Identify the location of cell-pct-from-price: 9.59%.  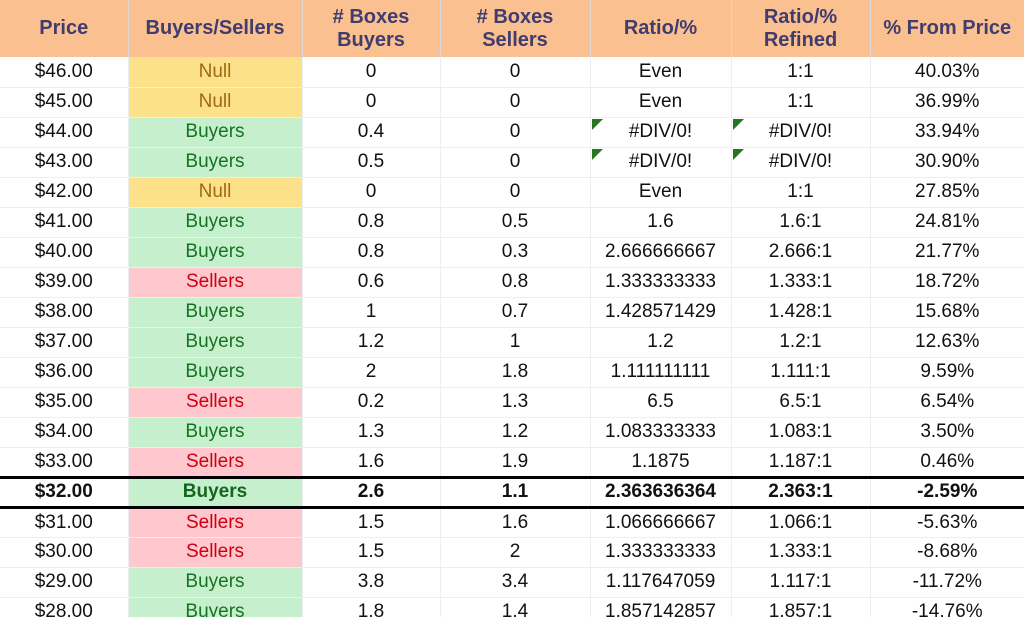
(947, 372).